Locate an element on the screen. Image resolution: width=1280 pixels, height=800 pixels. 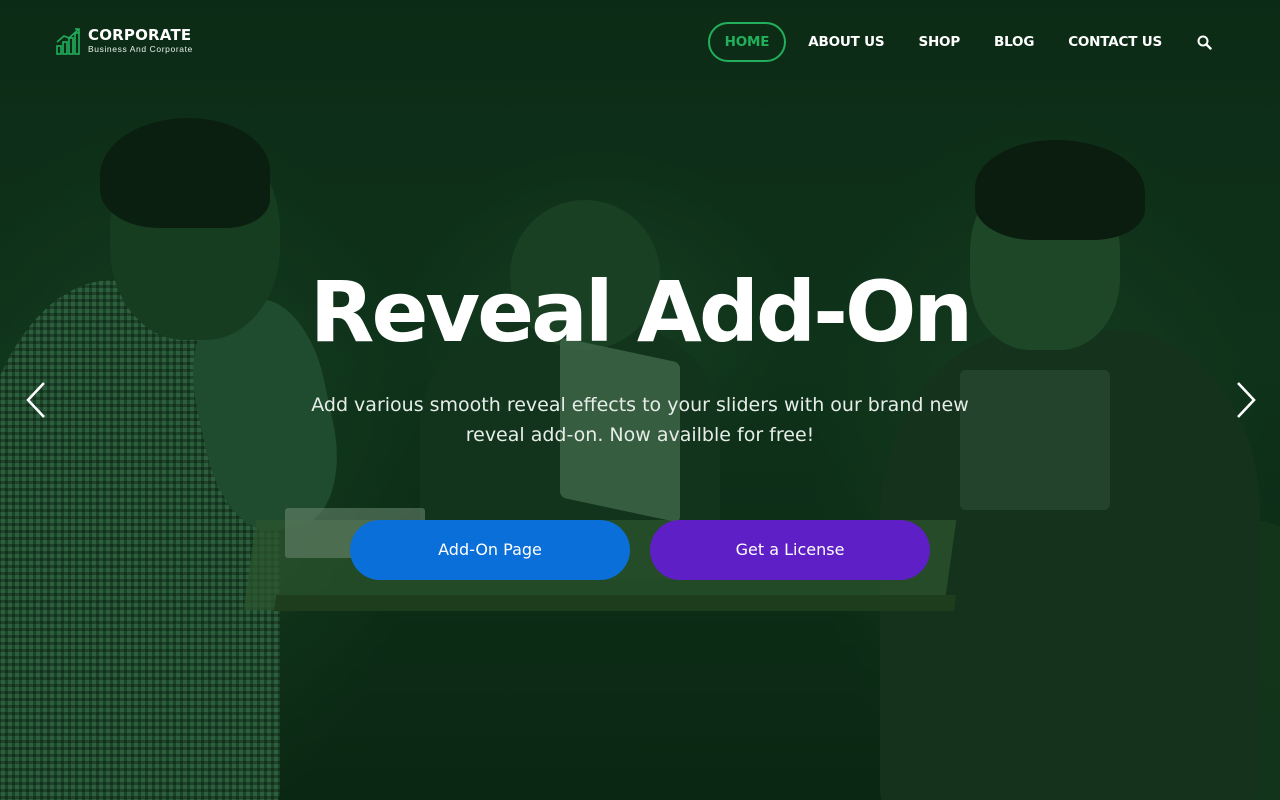
nav-item-blog: BLOG is located at coordinates (1014, 42).